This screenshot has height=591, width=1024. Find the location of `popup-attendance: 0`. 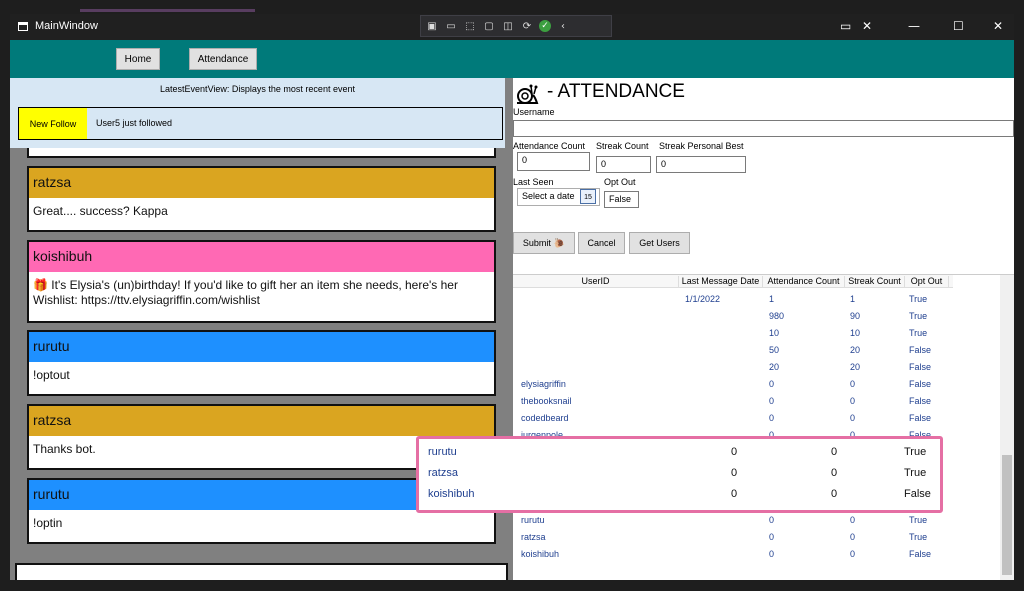

popup-attendance: 0 is located at coordinates (734, 452).